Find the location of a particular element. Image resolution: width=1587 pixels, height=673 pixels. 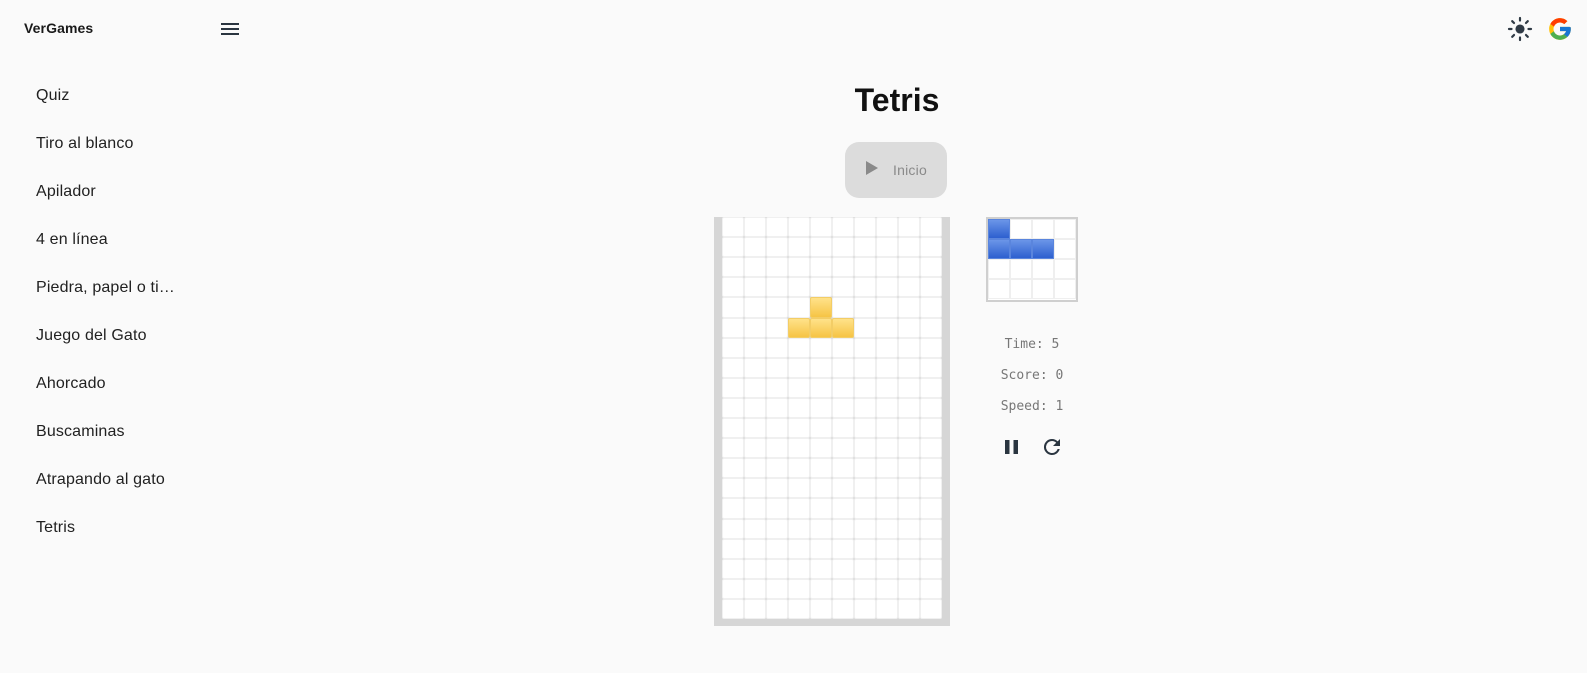

sun-icon is located at coordinates (1520, 29).